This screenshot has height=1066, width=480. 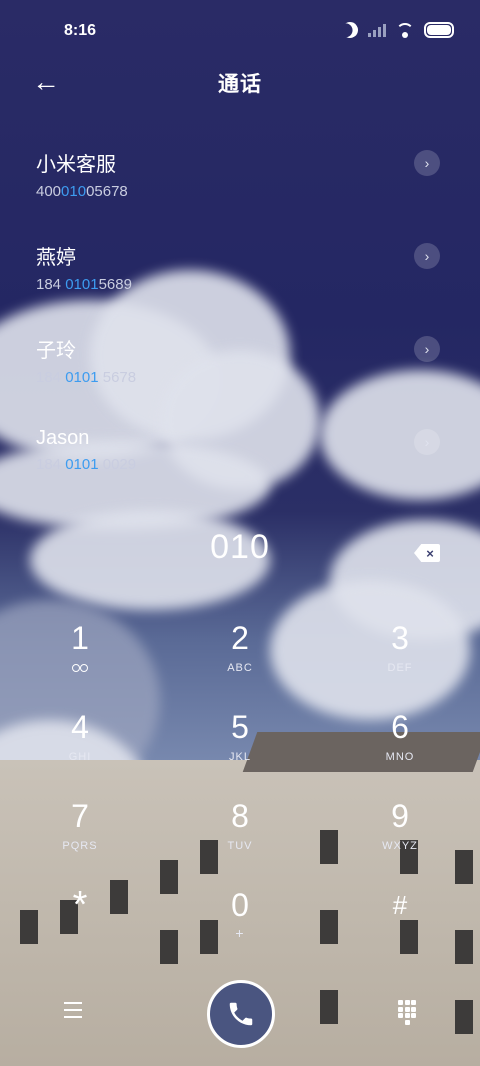 What do you see at coordinates (240, 836) in the screenshot?
I see `key-8: 8 TUV` at bounding box center [240, 836].